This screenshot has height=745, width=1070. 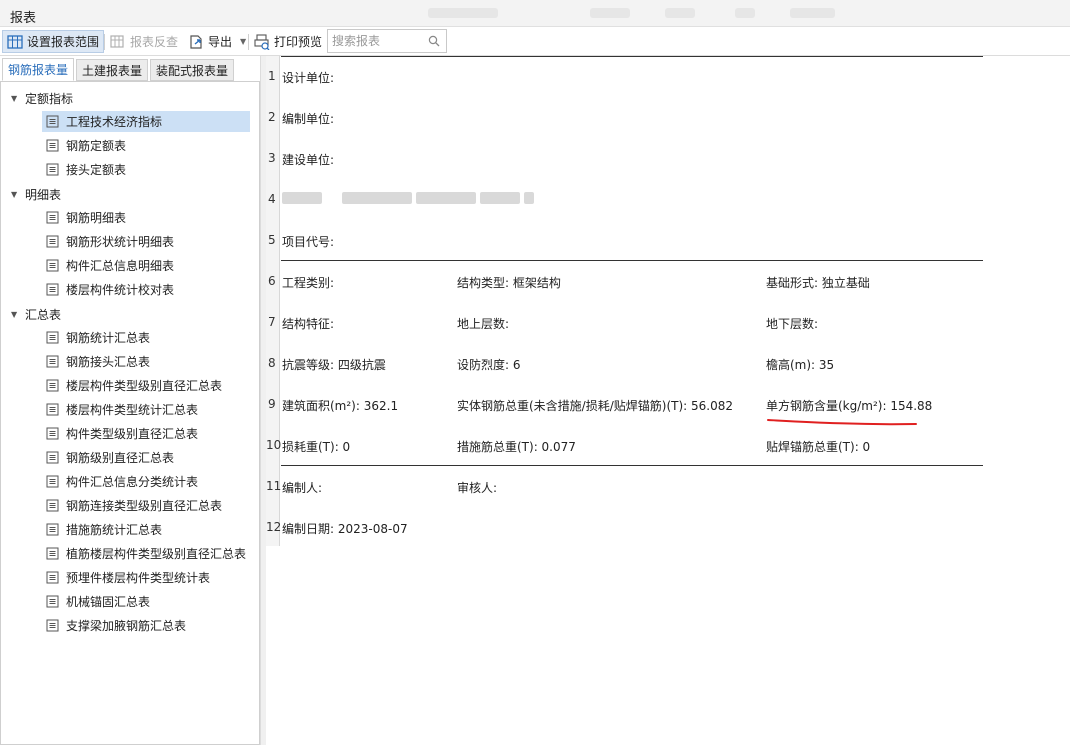 I want to click on tree-item: 楼层构件类型统计汇总表, so click(x=146, y=409).